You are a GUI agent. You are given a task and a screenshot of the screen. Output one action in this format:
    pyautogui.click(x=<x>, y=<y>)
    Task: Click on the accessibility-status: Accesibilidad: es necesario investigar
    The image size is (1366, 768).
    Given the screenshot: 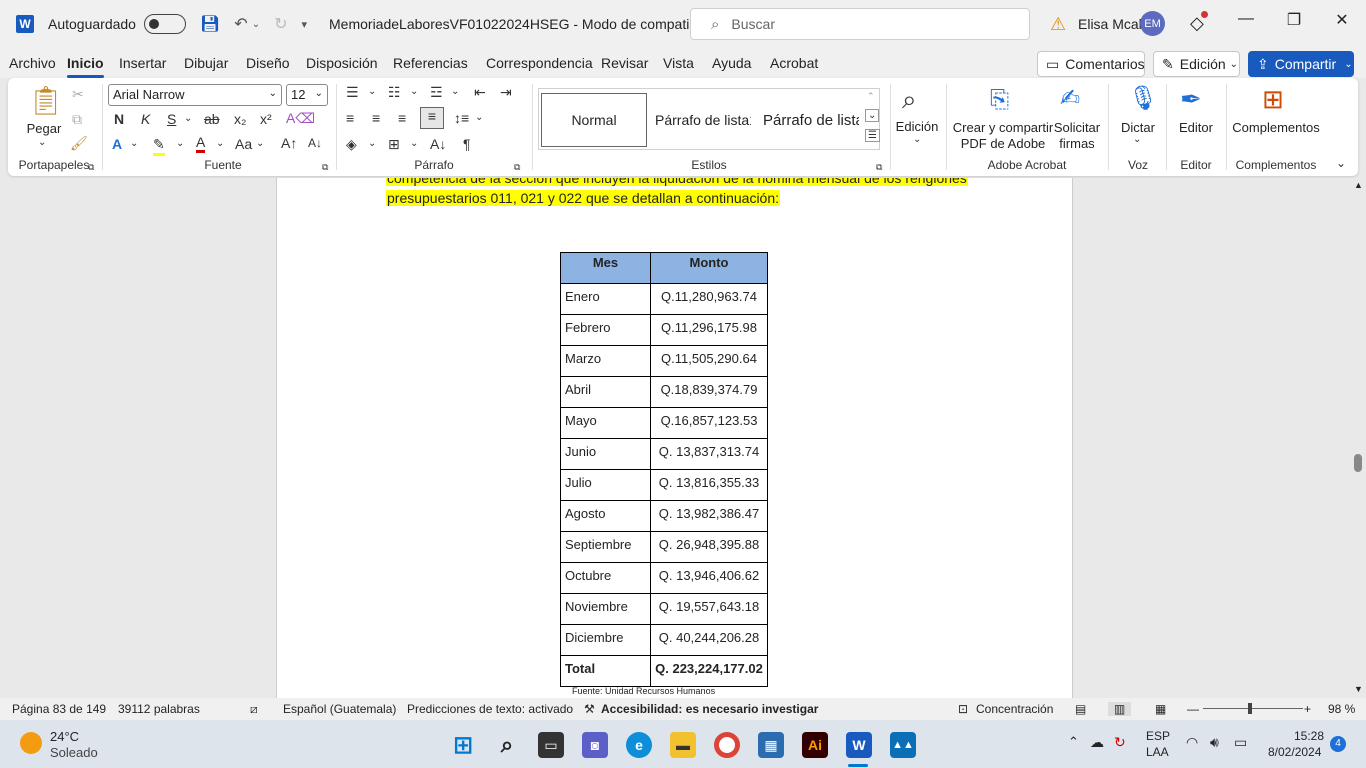 What is the action you would take?
    pyautogui.click(x=709, y=709)
    